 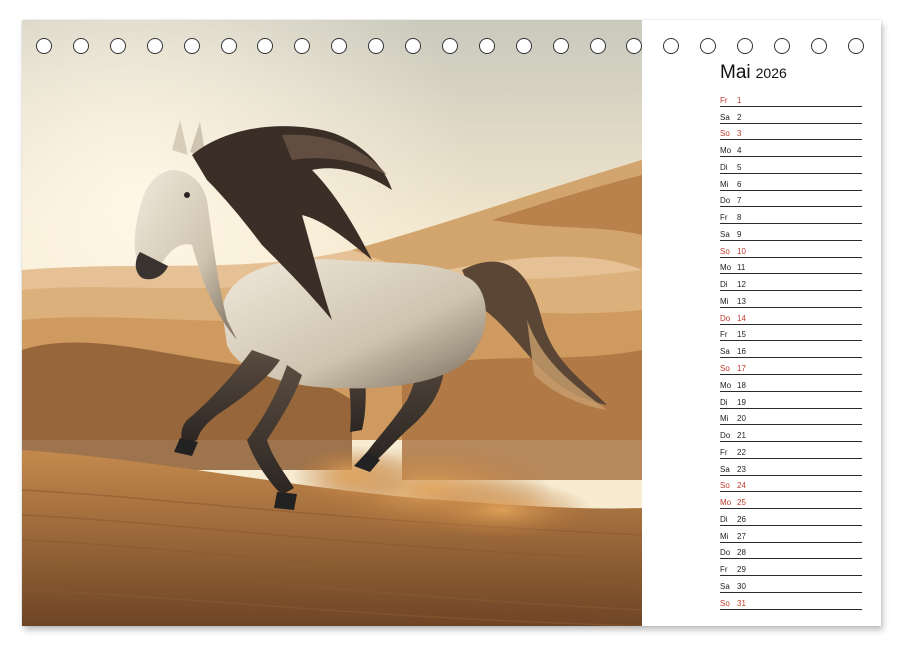 I want to click on month-label: Mai, so click(x=735, y=72).